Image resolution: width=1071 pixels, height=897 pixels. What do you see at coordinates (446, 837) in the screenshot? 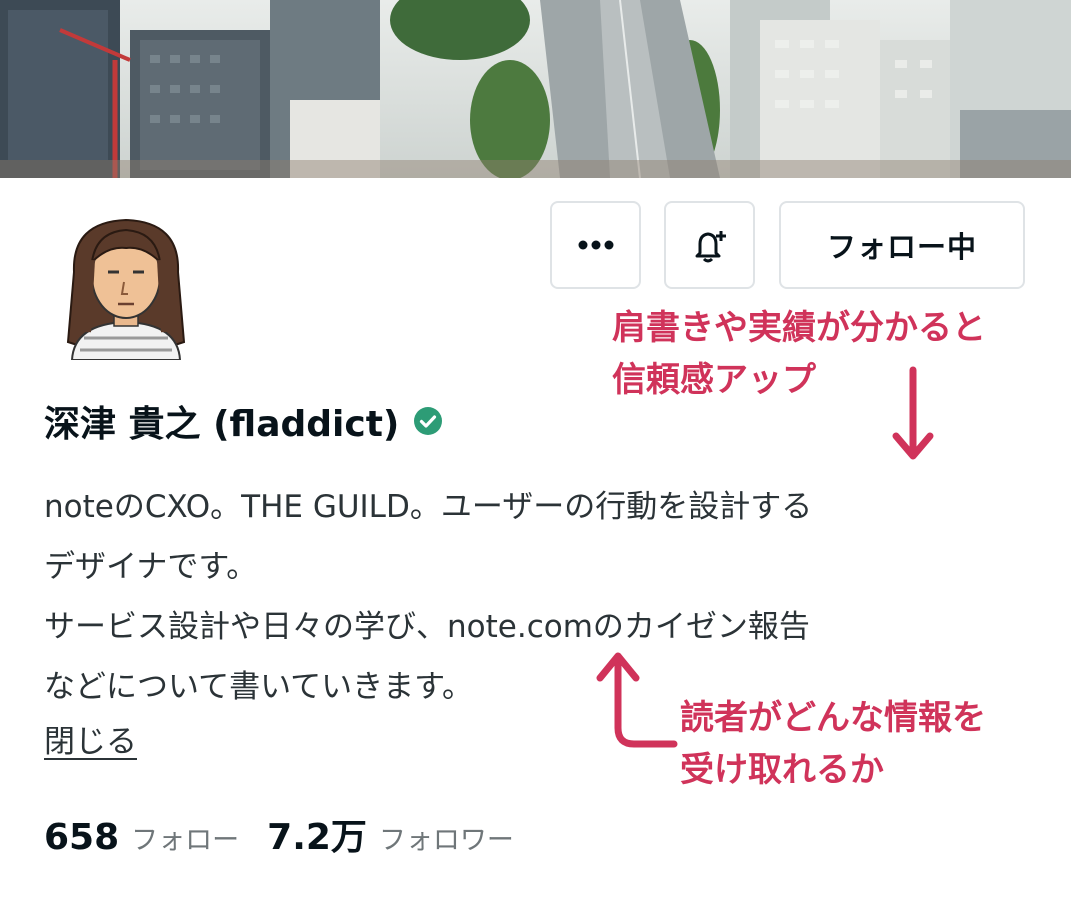
I see `followers-label: フォロワー` at bounding box center [446, 837].